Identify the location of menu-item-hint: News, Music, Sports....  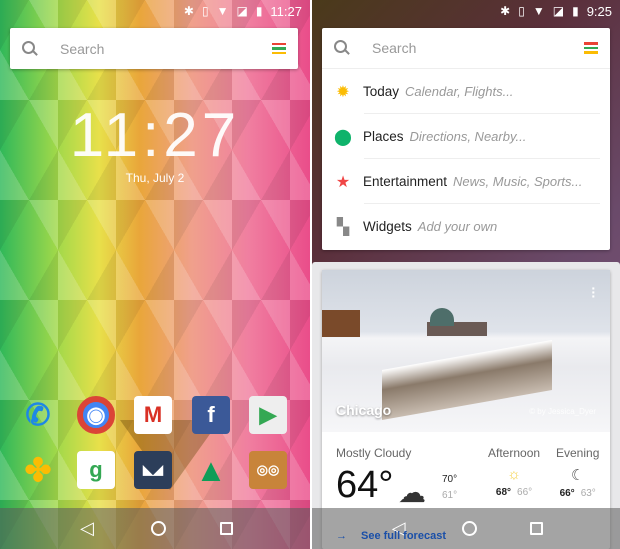
(518, 181).